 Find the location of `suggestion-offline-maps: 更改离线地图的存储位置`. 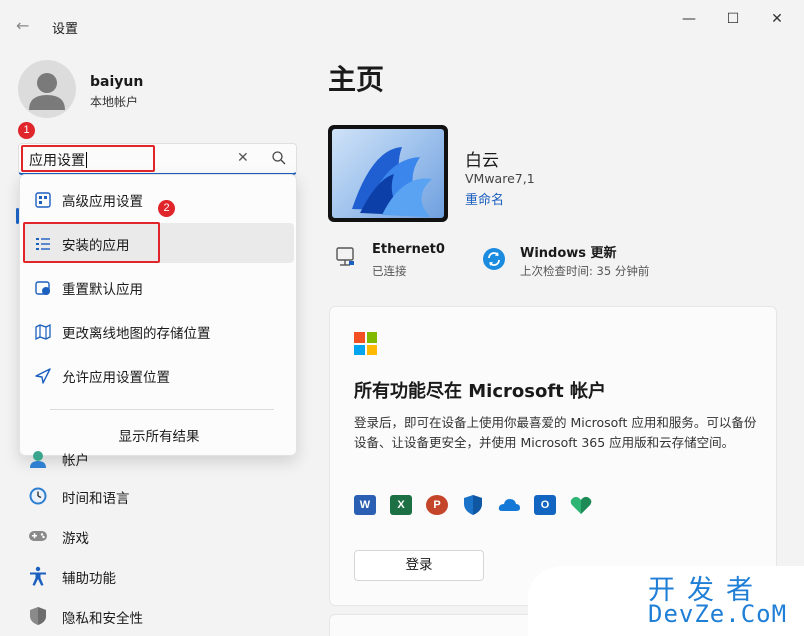

suggestion-offline-maps: 更改离线地图的存储位置 is located at coordinates (159, 331).